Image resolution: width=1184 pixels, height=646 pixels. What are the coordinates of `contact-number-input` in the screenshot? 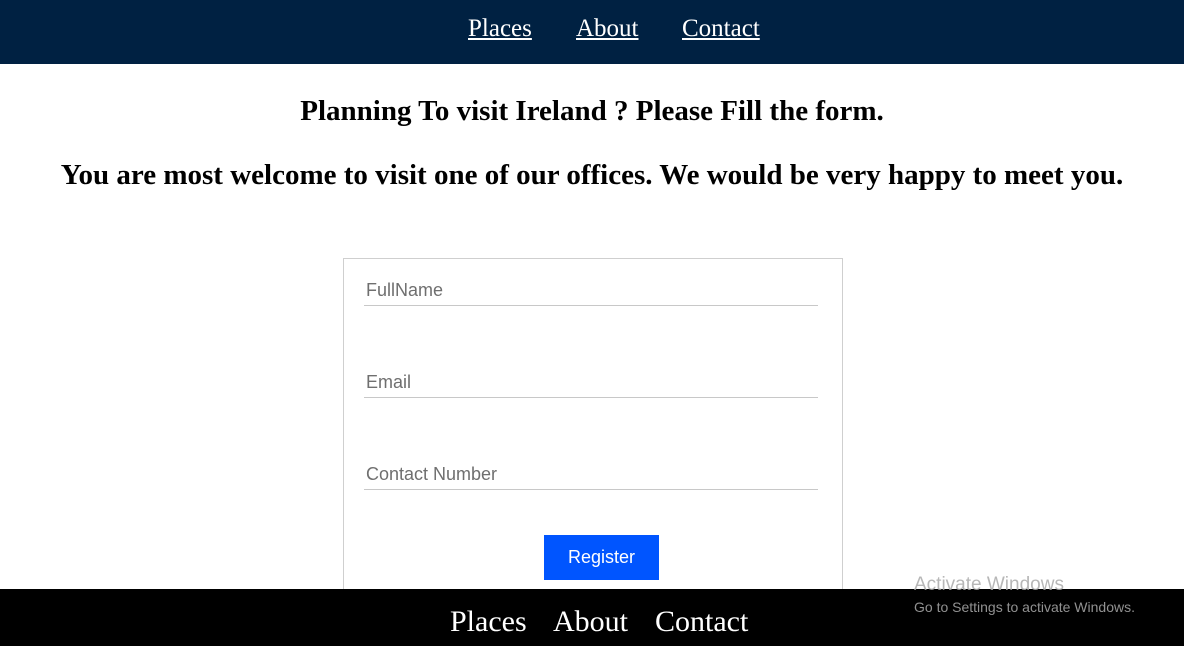 It's located at (591, 475).